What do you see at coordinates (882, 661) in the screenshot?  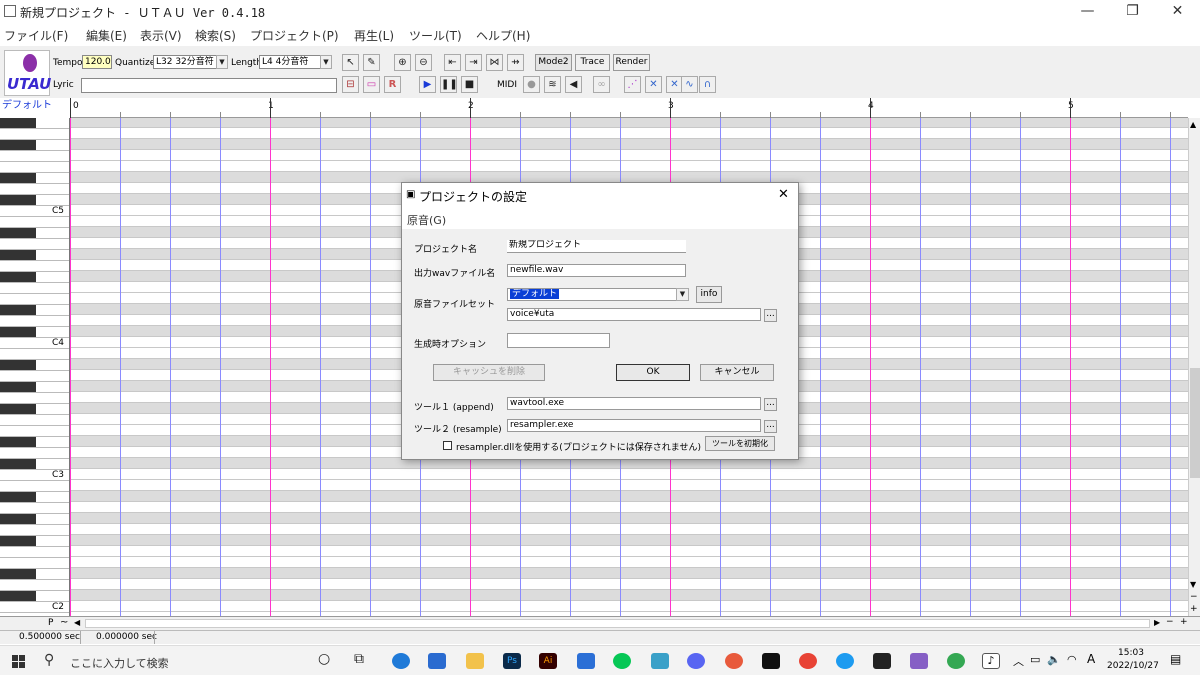 I see `notes-icon` at bounding box center [882, 661].